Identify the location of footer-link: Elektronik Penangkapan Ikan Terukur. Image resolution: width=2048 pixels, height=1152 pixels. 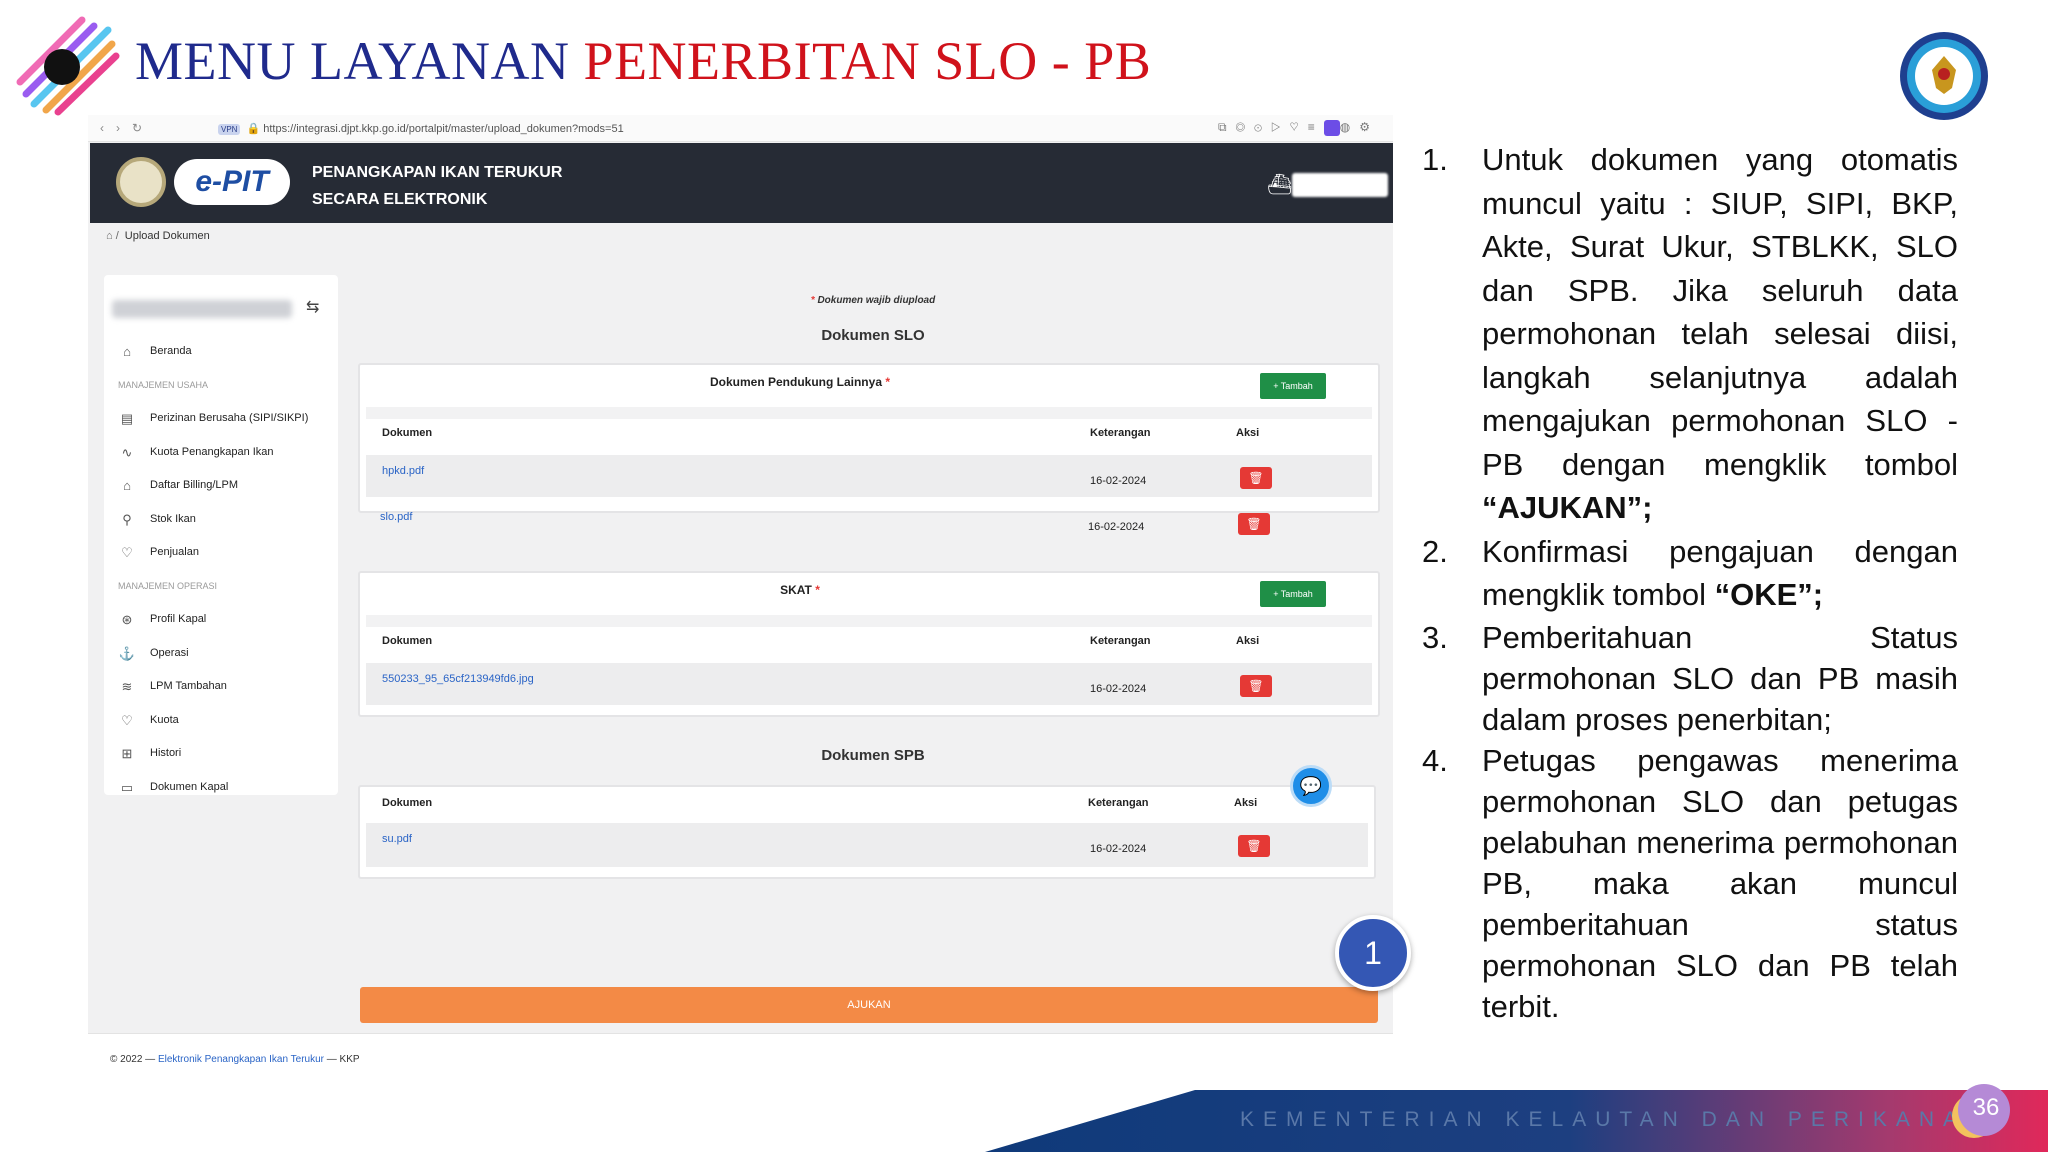
(241, 1059).